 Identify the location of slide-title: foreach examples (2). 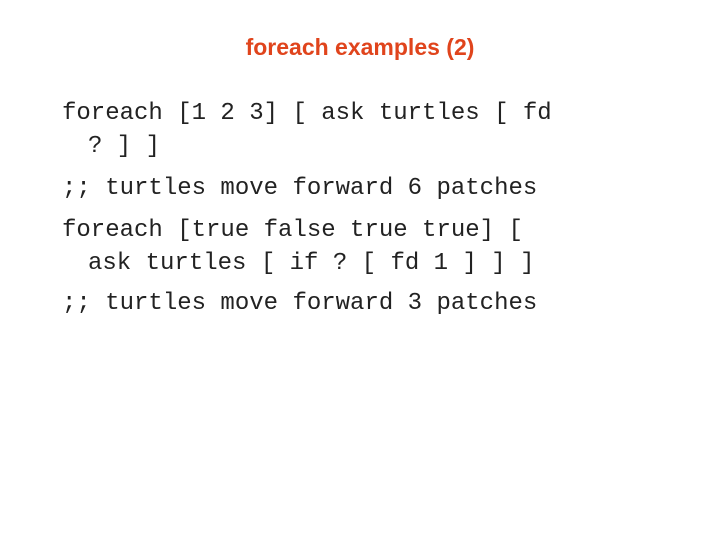
(360, 47).